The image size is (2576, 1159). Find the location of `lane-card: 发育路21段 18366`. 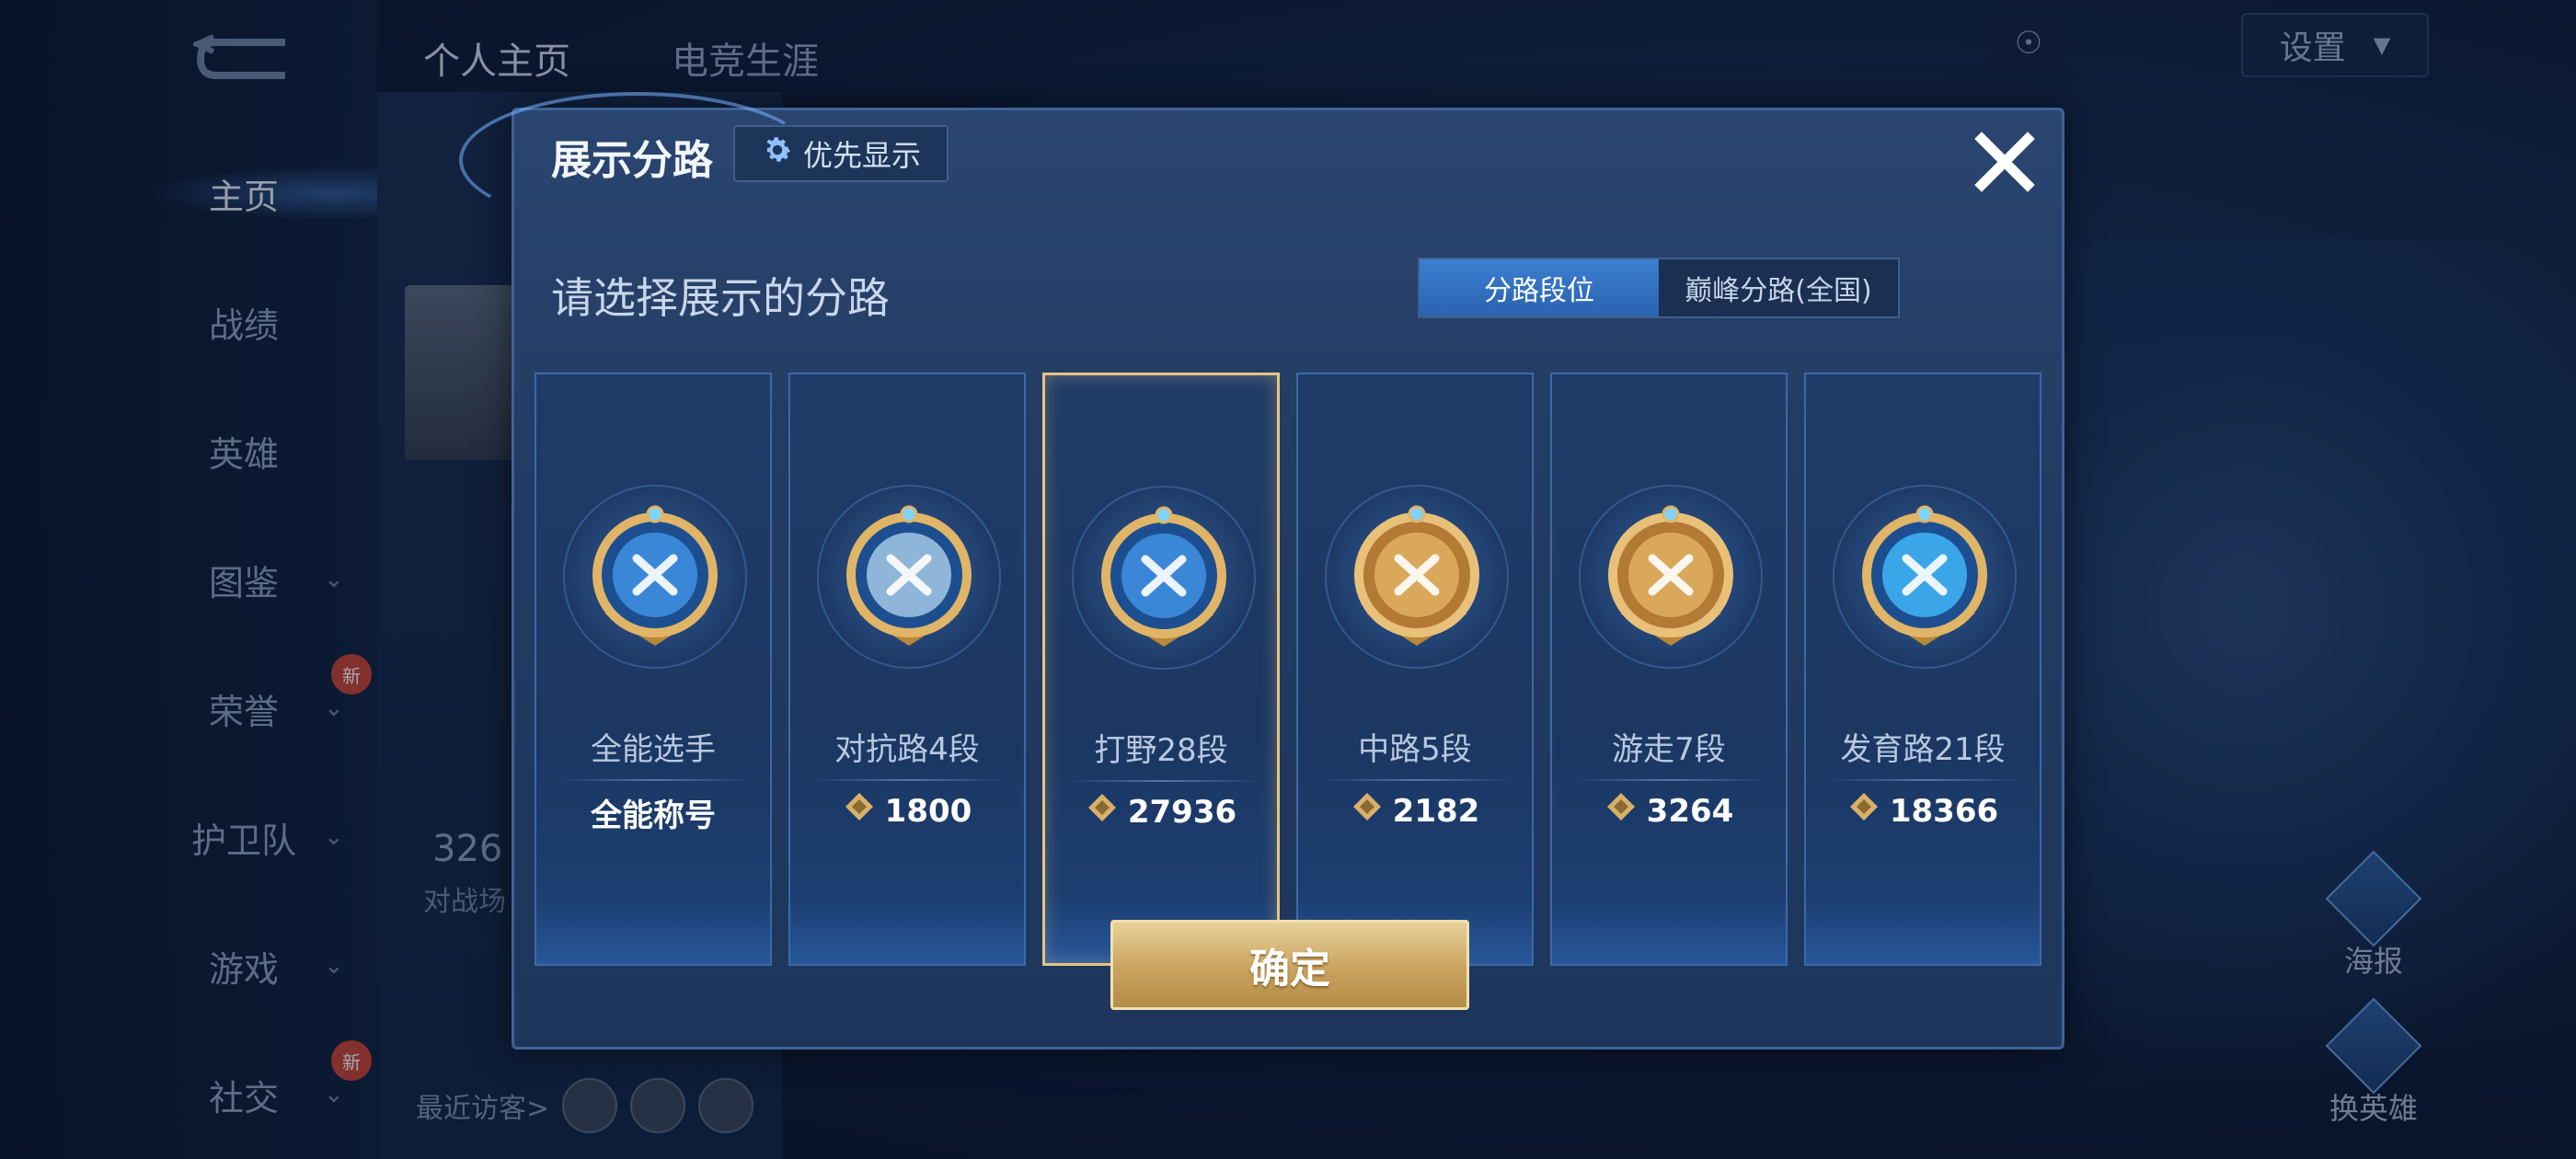

lane-card: 发育路21段 18366 is located at coordinates (1922, 669).